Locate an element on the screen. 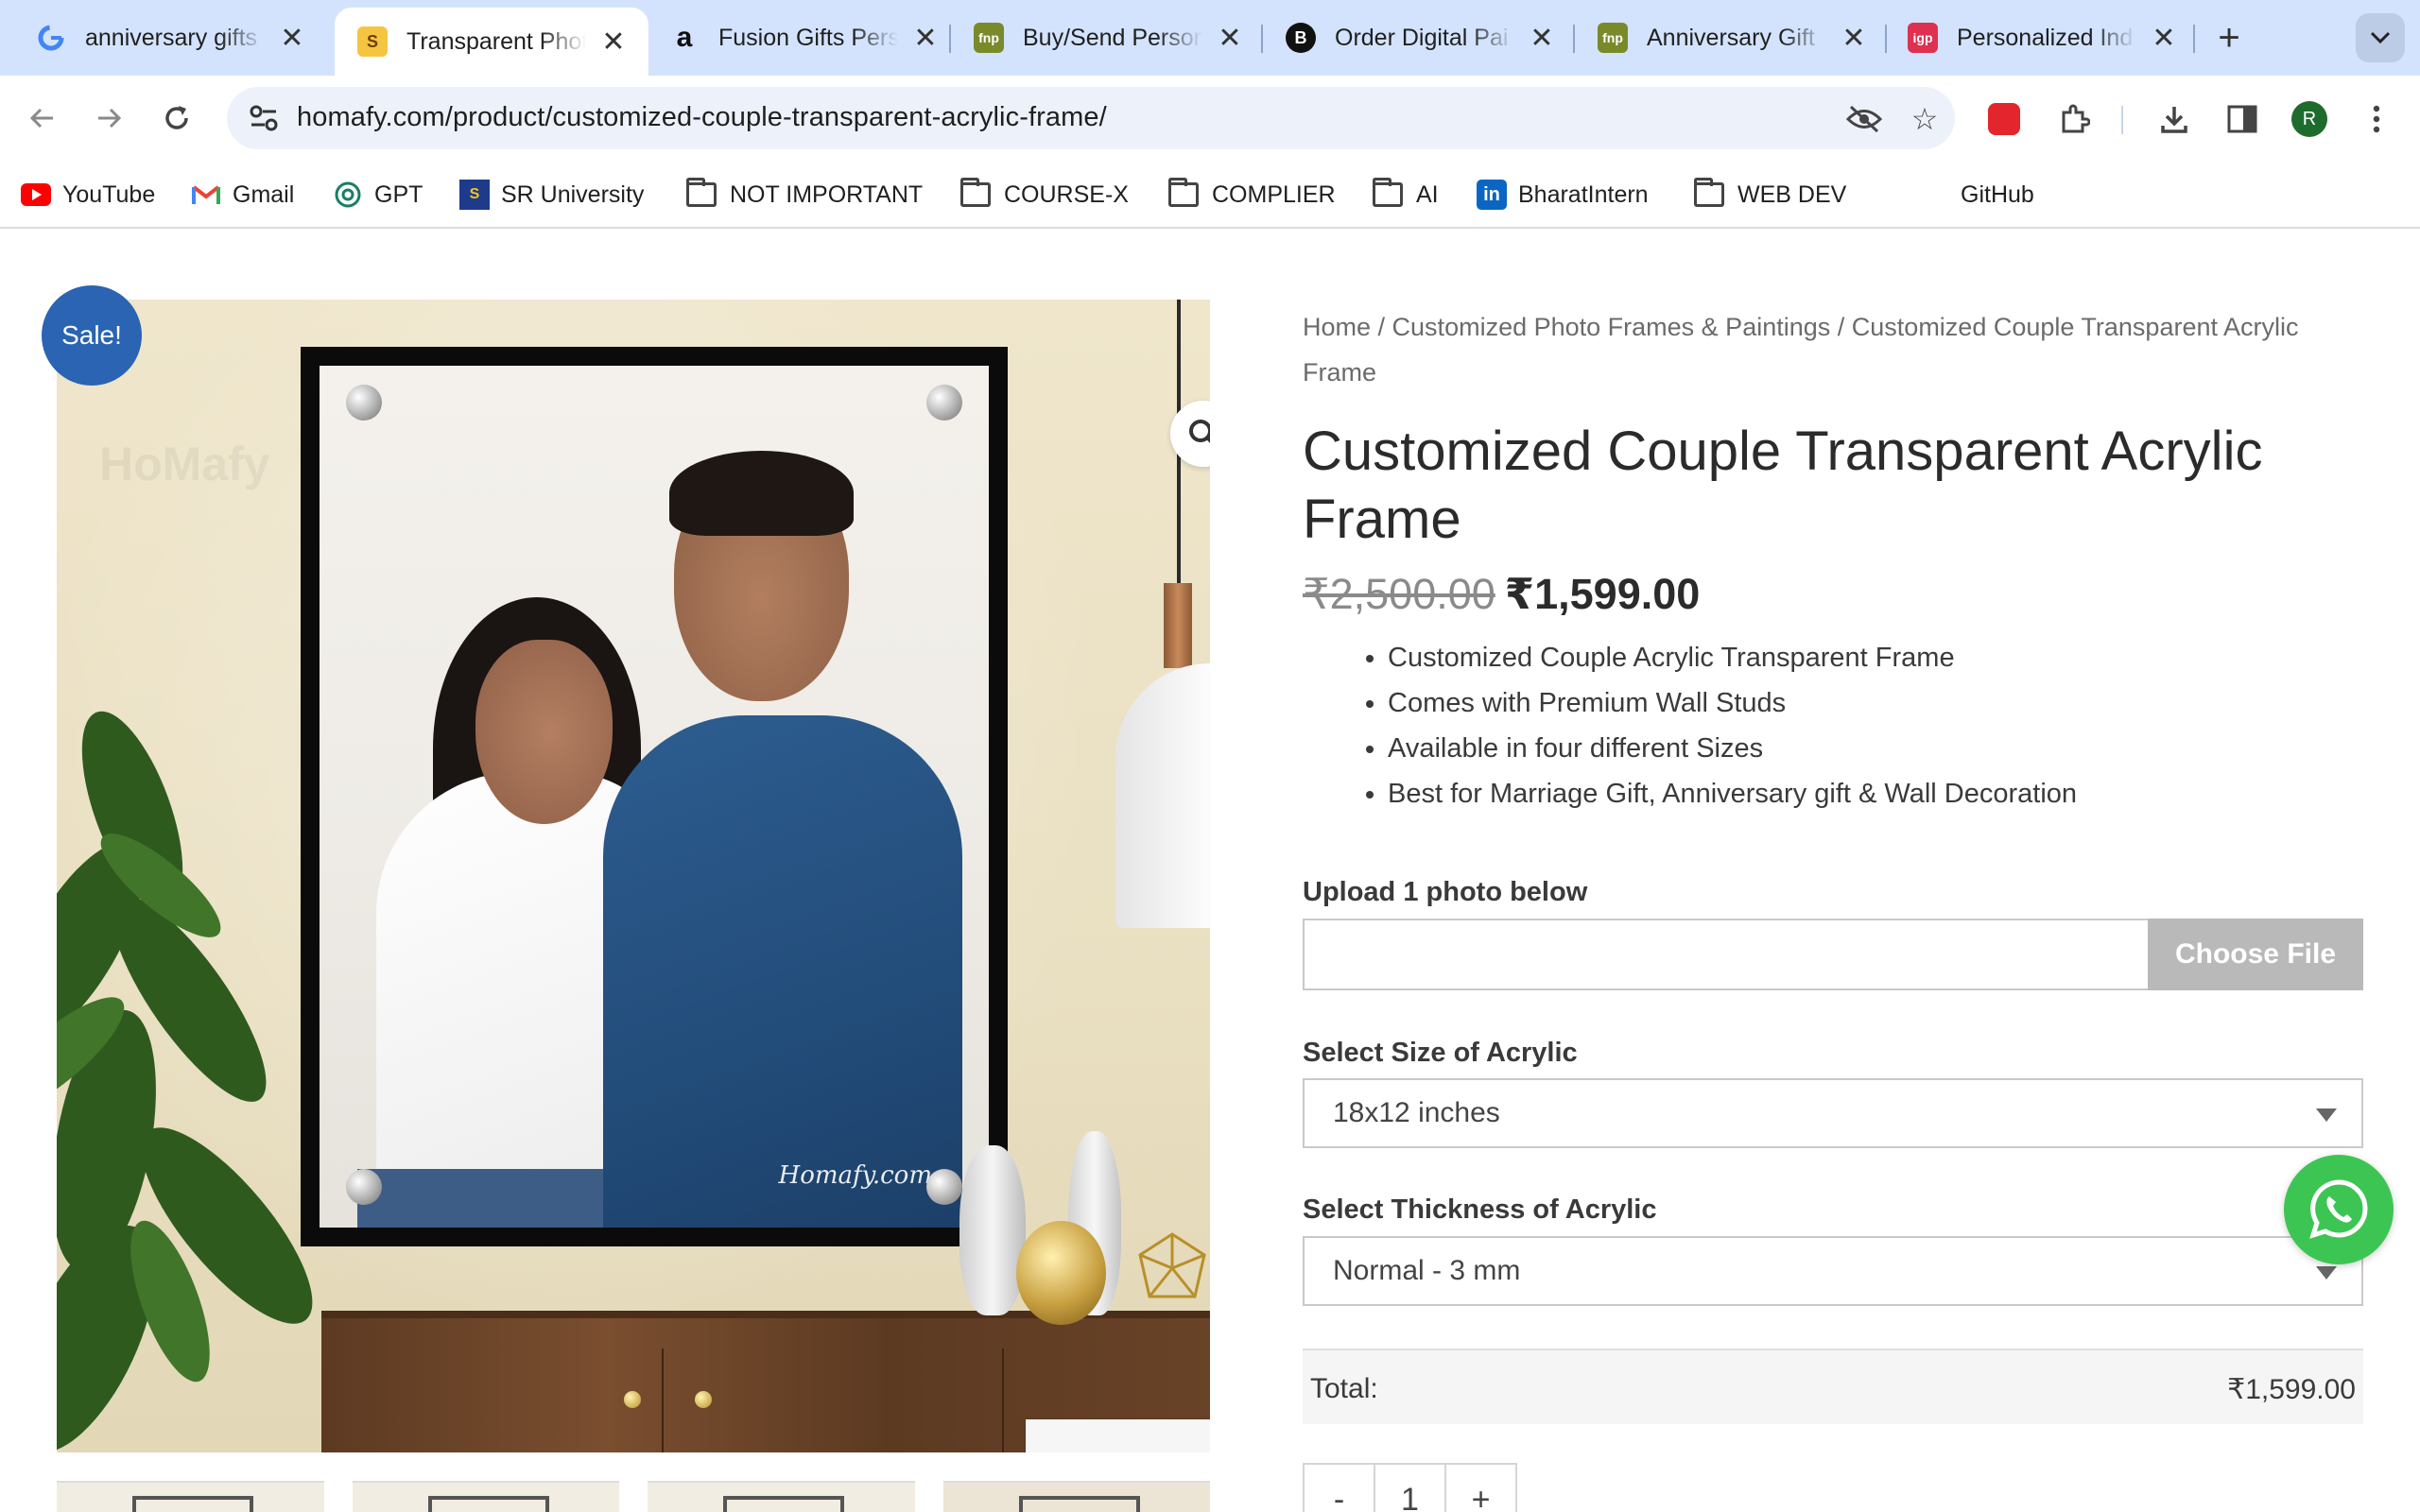 Image resolution: width=2420 pixels, height=1512 pixels. site-info-icon is located at coordinates (264, 118).